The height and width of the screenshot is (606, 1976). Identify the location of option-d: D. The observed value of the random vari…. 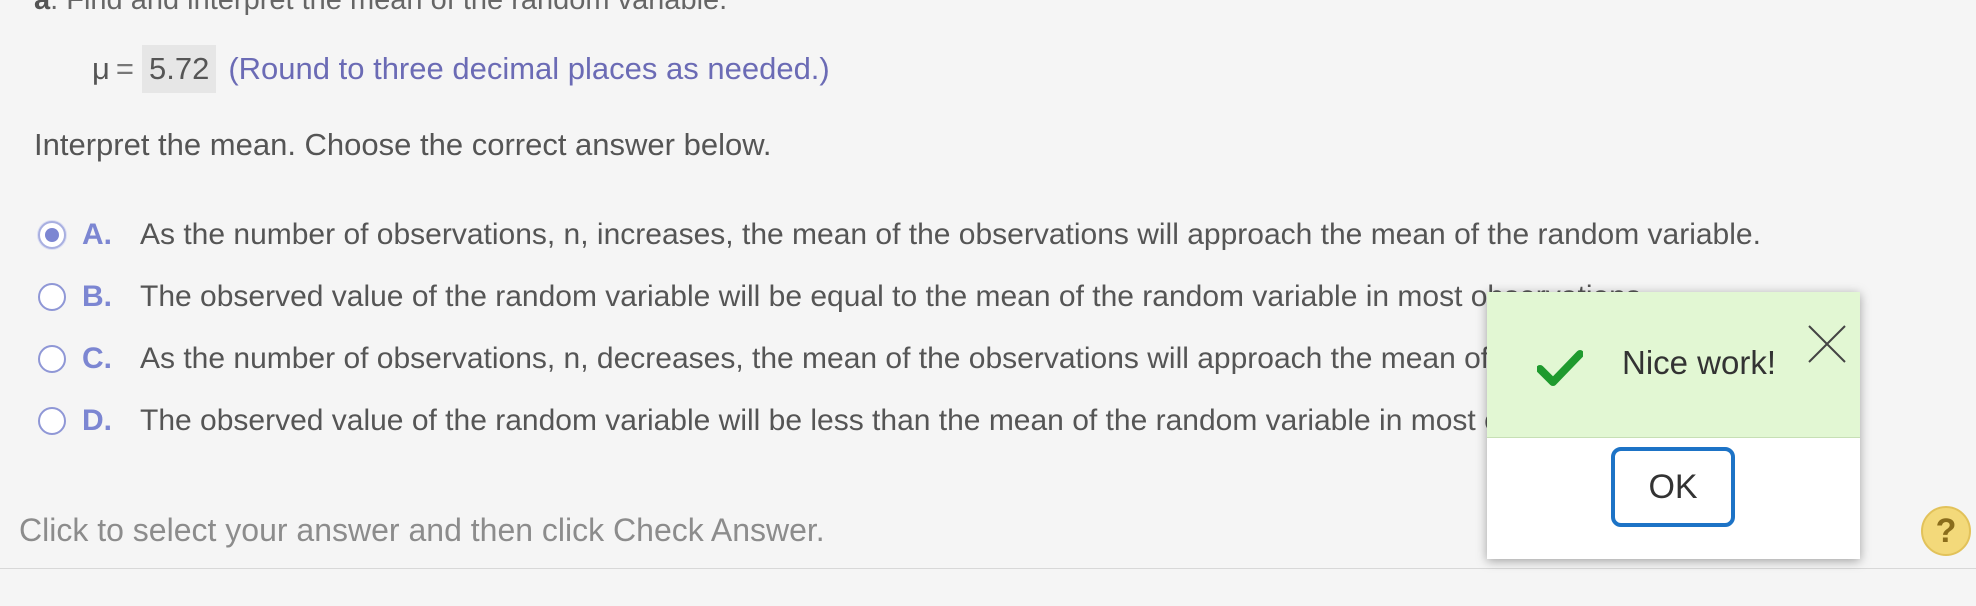
(850, 421).